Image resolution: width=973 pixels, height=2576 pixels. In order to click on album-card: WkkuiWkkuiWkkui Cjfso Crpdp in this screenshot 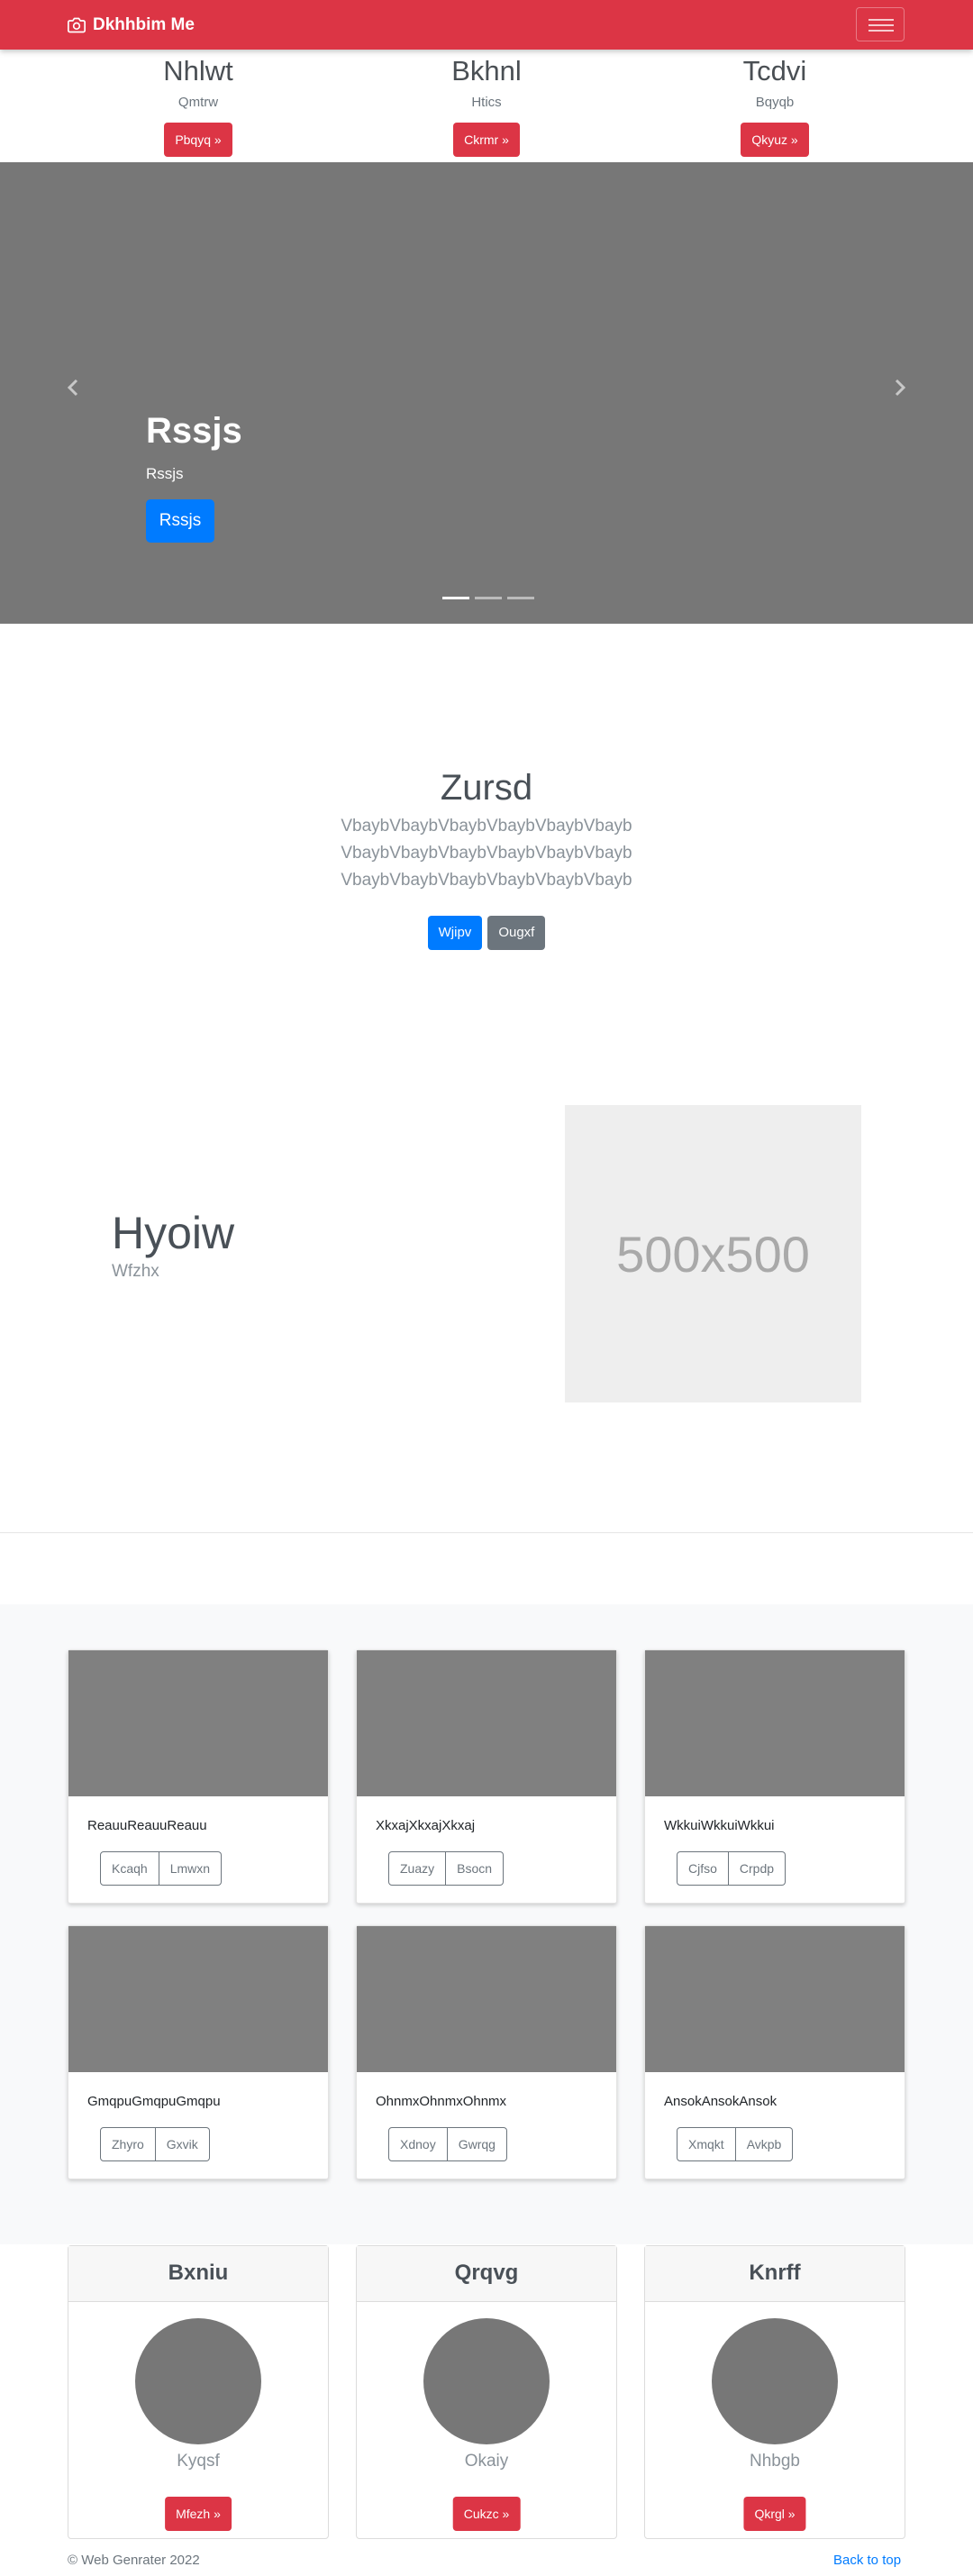, I will do `click(775, 1776)`.